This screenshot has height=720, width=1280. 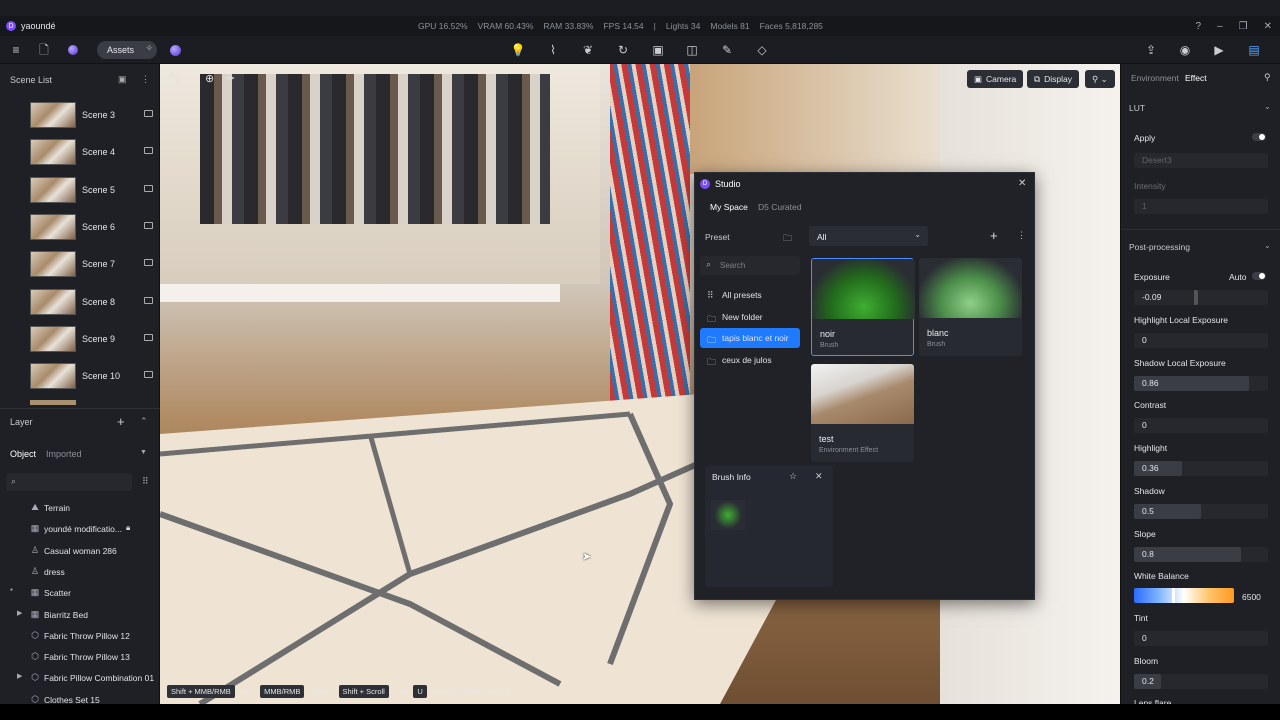 What do you see at coordinates (729, 207) in the screenshot?
I see `tab-my-space: My Space` at bounding box center [729, 207].